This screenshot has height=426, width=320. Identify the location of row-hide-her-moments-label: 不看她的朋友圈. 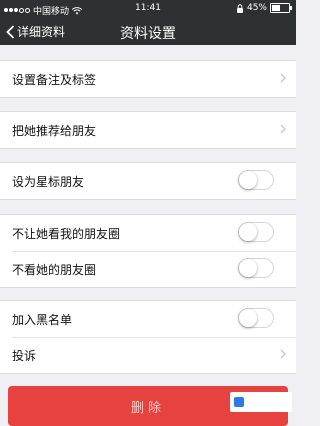
(54, 269).